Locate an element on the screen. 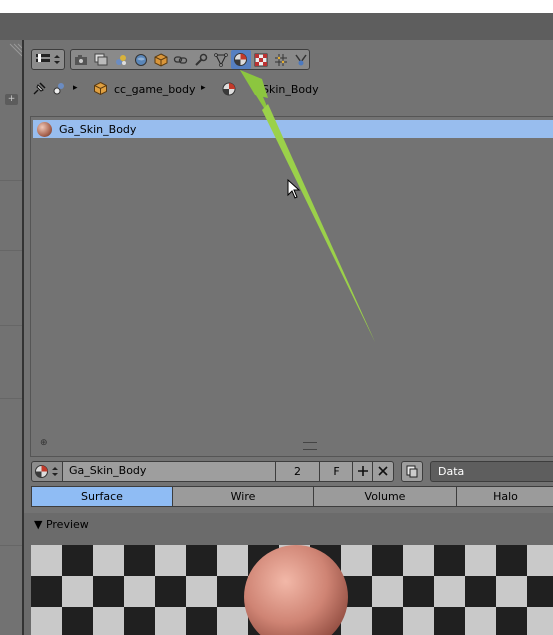 This screenshot has height=635, width=553. link-copy-icon is located at coordinates (412, 471).